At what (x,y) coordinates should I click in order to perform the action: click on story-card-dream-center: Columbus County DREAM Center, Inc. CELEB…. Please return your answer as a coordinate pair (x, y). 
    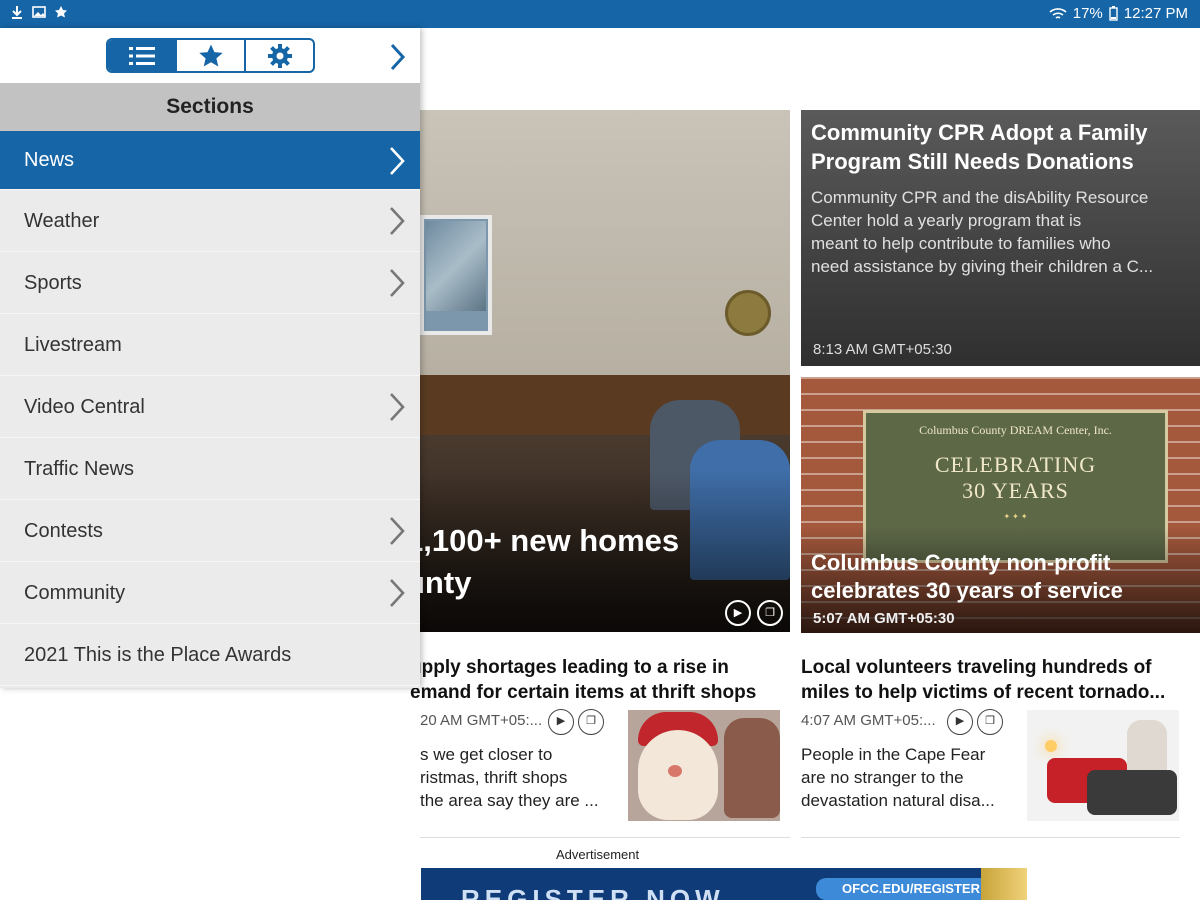
    Looking at the image, I should click on (1000, 505).